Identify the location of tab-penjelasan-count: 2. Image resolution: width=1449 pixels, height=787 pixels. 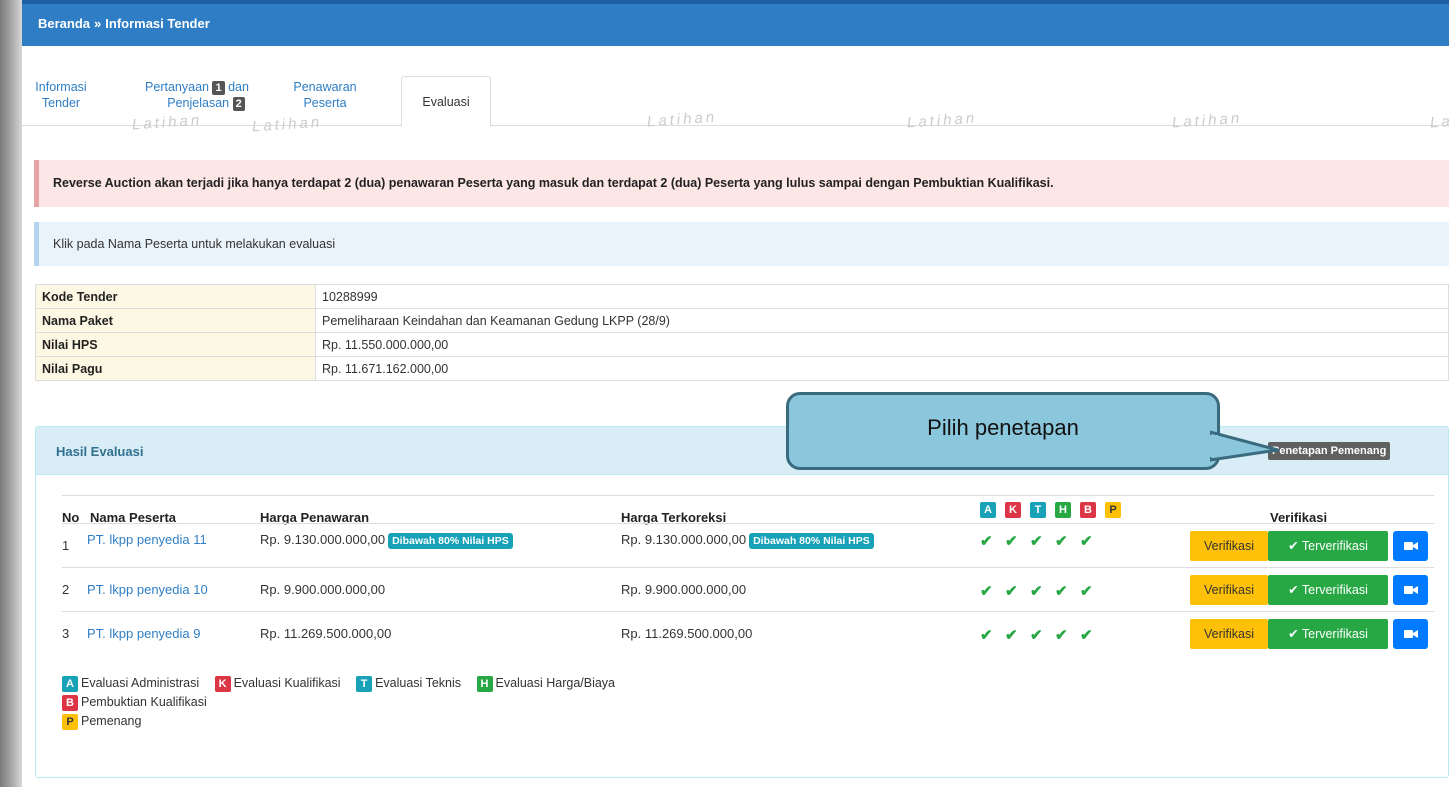
(238, 104).